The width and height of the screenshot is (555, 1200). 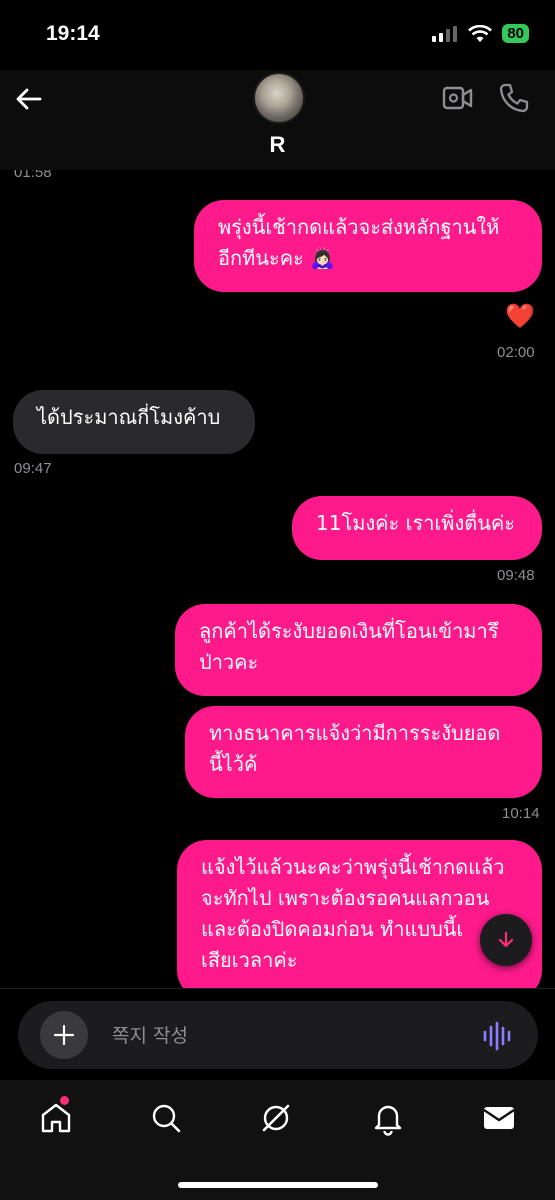 I want to click on tab-grok, so click(x=276, y=1118).